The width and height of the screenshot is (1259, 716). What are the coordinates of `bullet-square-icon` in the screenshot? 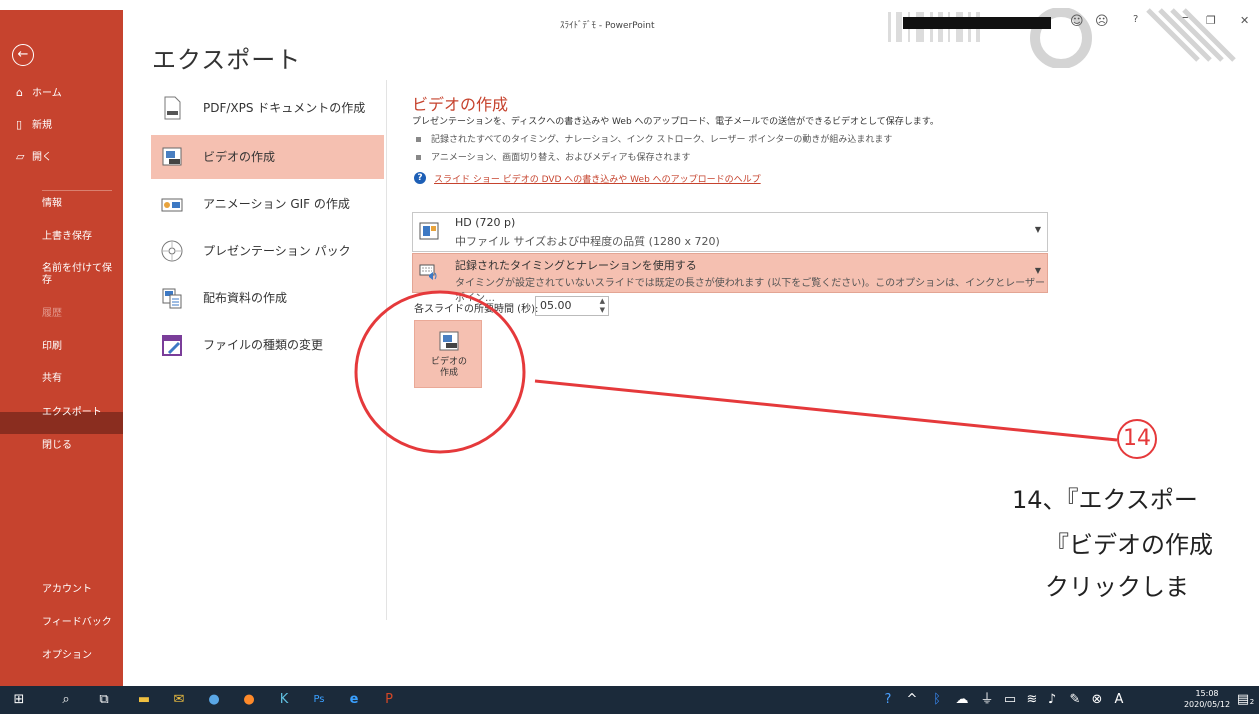 It's located at (418, 157).